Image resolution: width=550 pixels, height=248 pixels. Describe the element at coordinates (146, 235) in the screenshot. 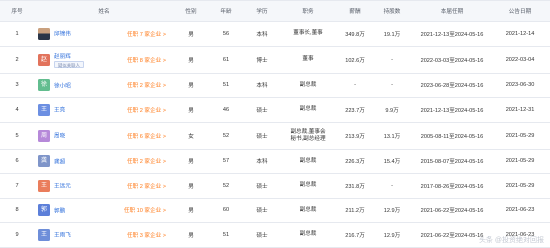

I see `companies-link: 任职 3 家企业 >` at that location.